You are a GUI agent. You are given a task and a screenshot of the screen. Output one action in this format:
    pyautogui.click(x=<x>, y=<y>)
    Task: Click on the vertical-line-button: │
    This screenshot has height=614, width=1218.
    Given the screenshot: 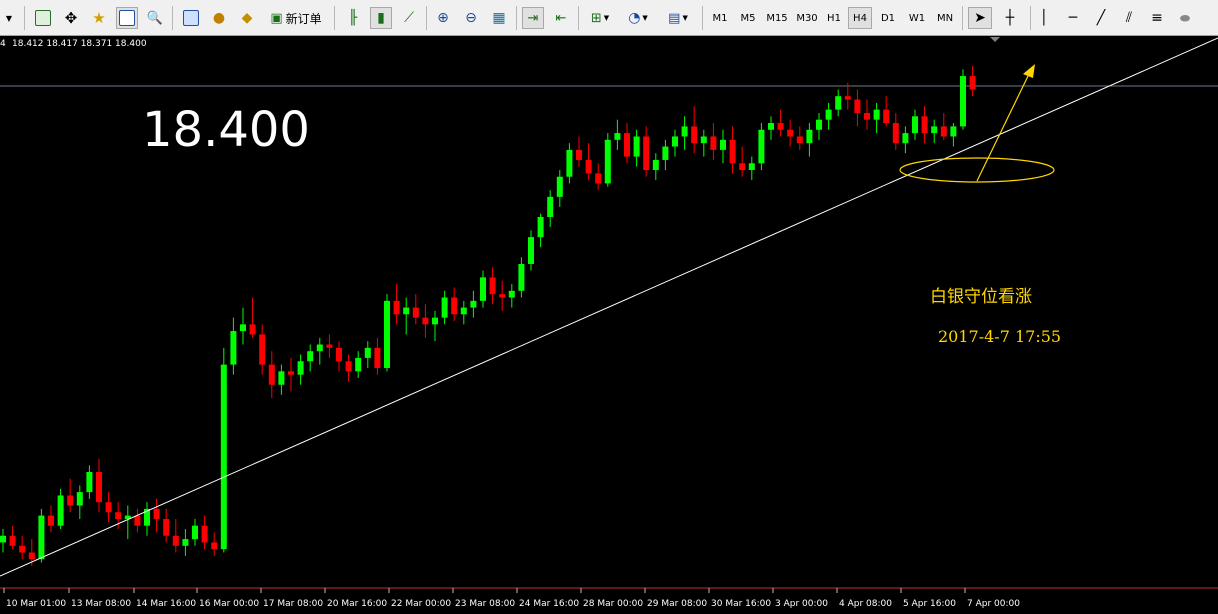 What is the action you would take?
    pyautogui.click(x=1044, y=18)
    